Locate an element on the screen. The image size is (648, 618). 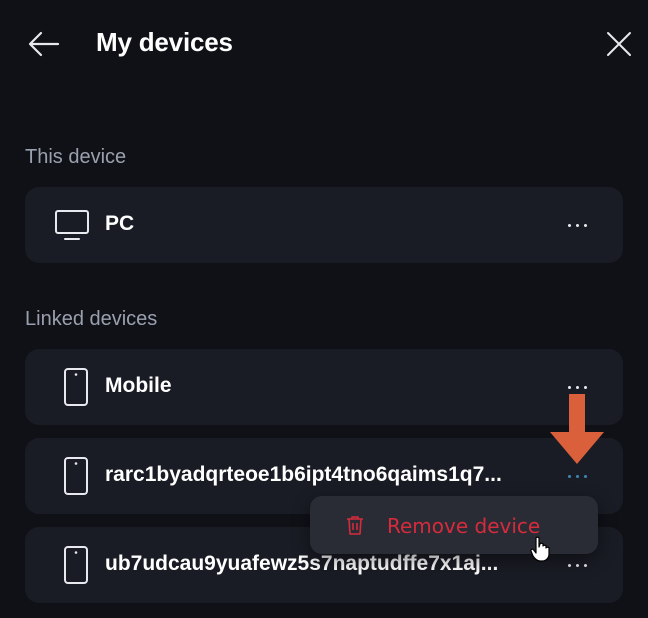
device-card-pc: PC is located at coordinates (324, 225).